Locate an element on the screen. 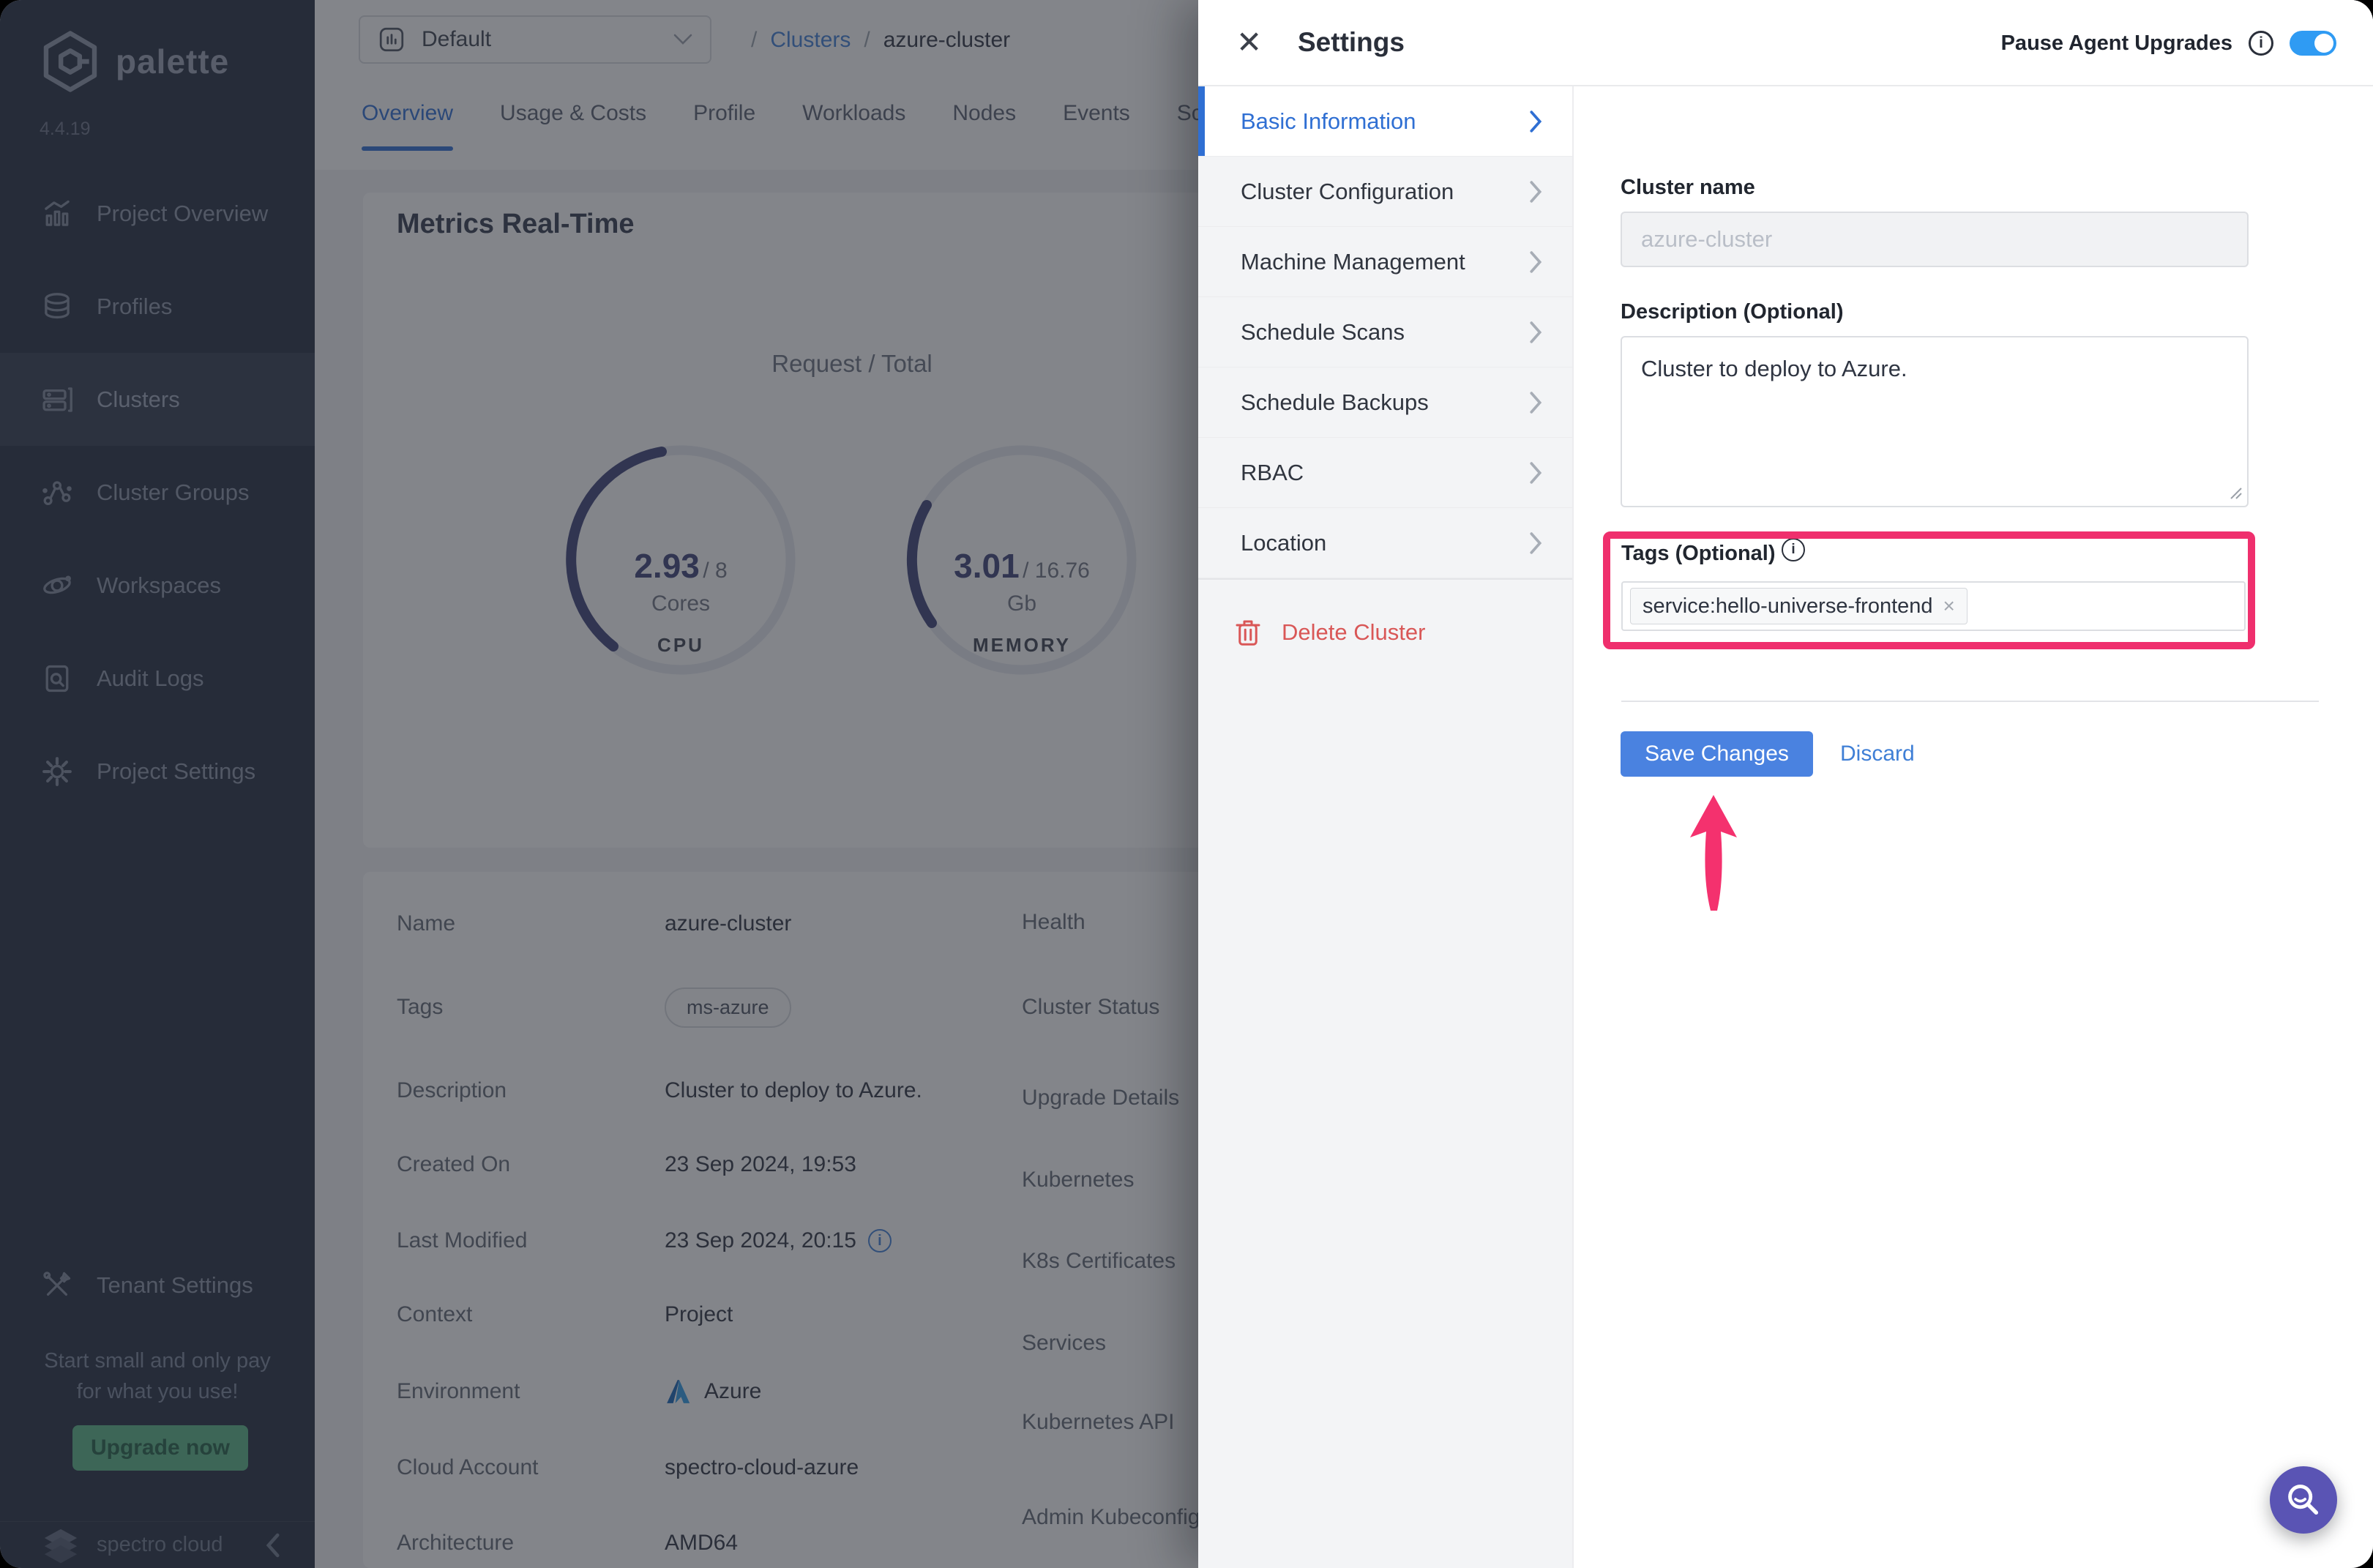 This screenshot has width=2373, height=1568. settings-nav-location: Location is located at coordinates (1385, 543).